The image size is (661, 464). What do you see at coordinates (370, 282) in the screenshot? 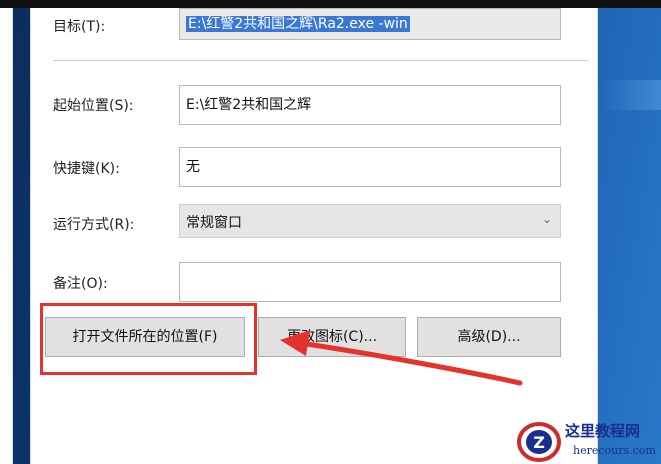
I see `comment-field` at bounding box center [370, 282].